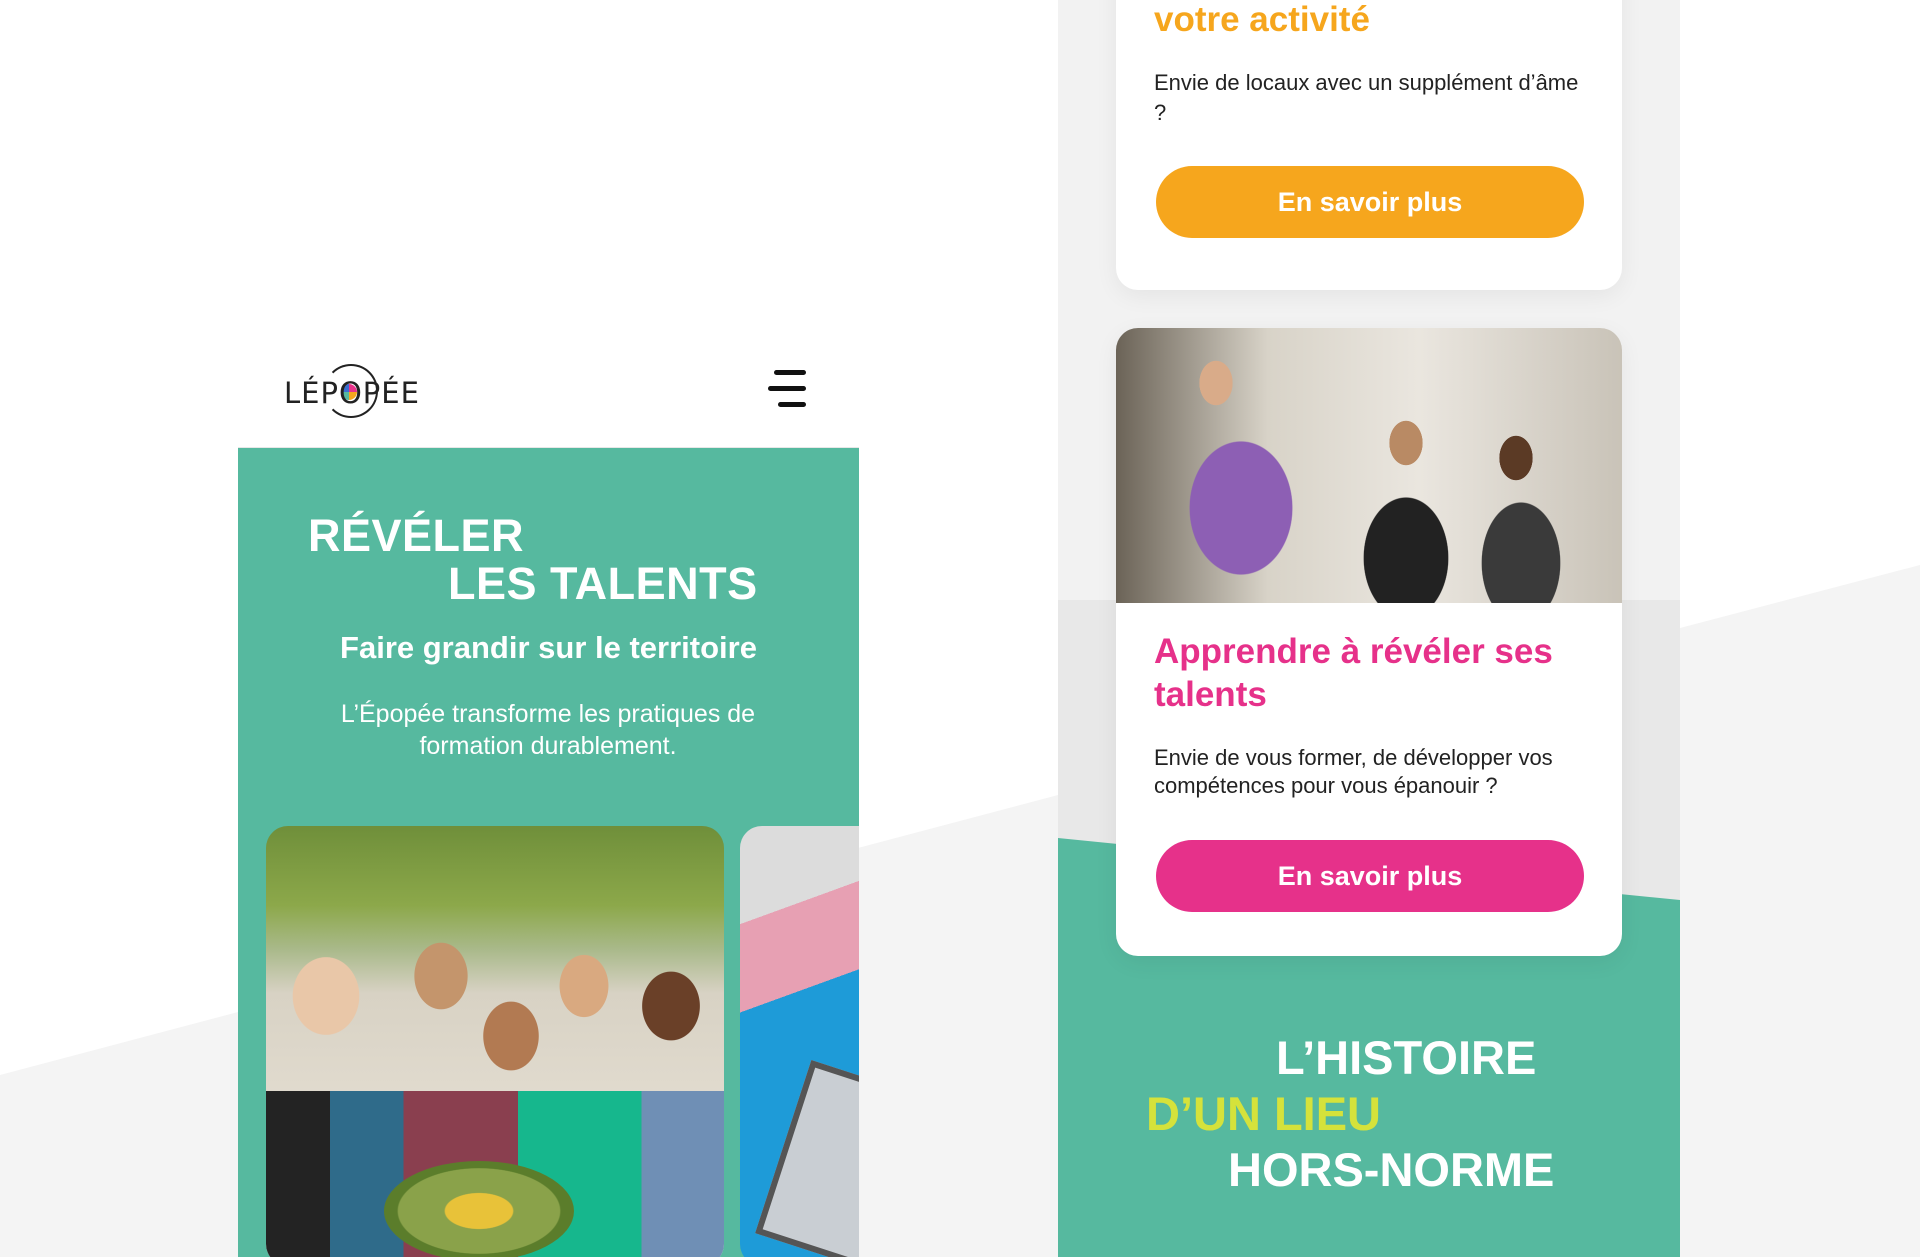 The width and height of the screenshot is (1920, 1257). What do you see at coordinates (1369, 465) in the screenshot?
I see `training-class-photo` at bounding box center [1369, 465].